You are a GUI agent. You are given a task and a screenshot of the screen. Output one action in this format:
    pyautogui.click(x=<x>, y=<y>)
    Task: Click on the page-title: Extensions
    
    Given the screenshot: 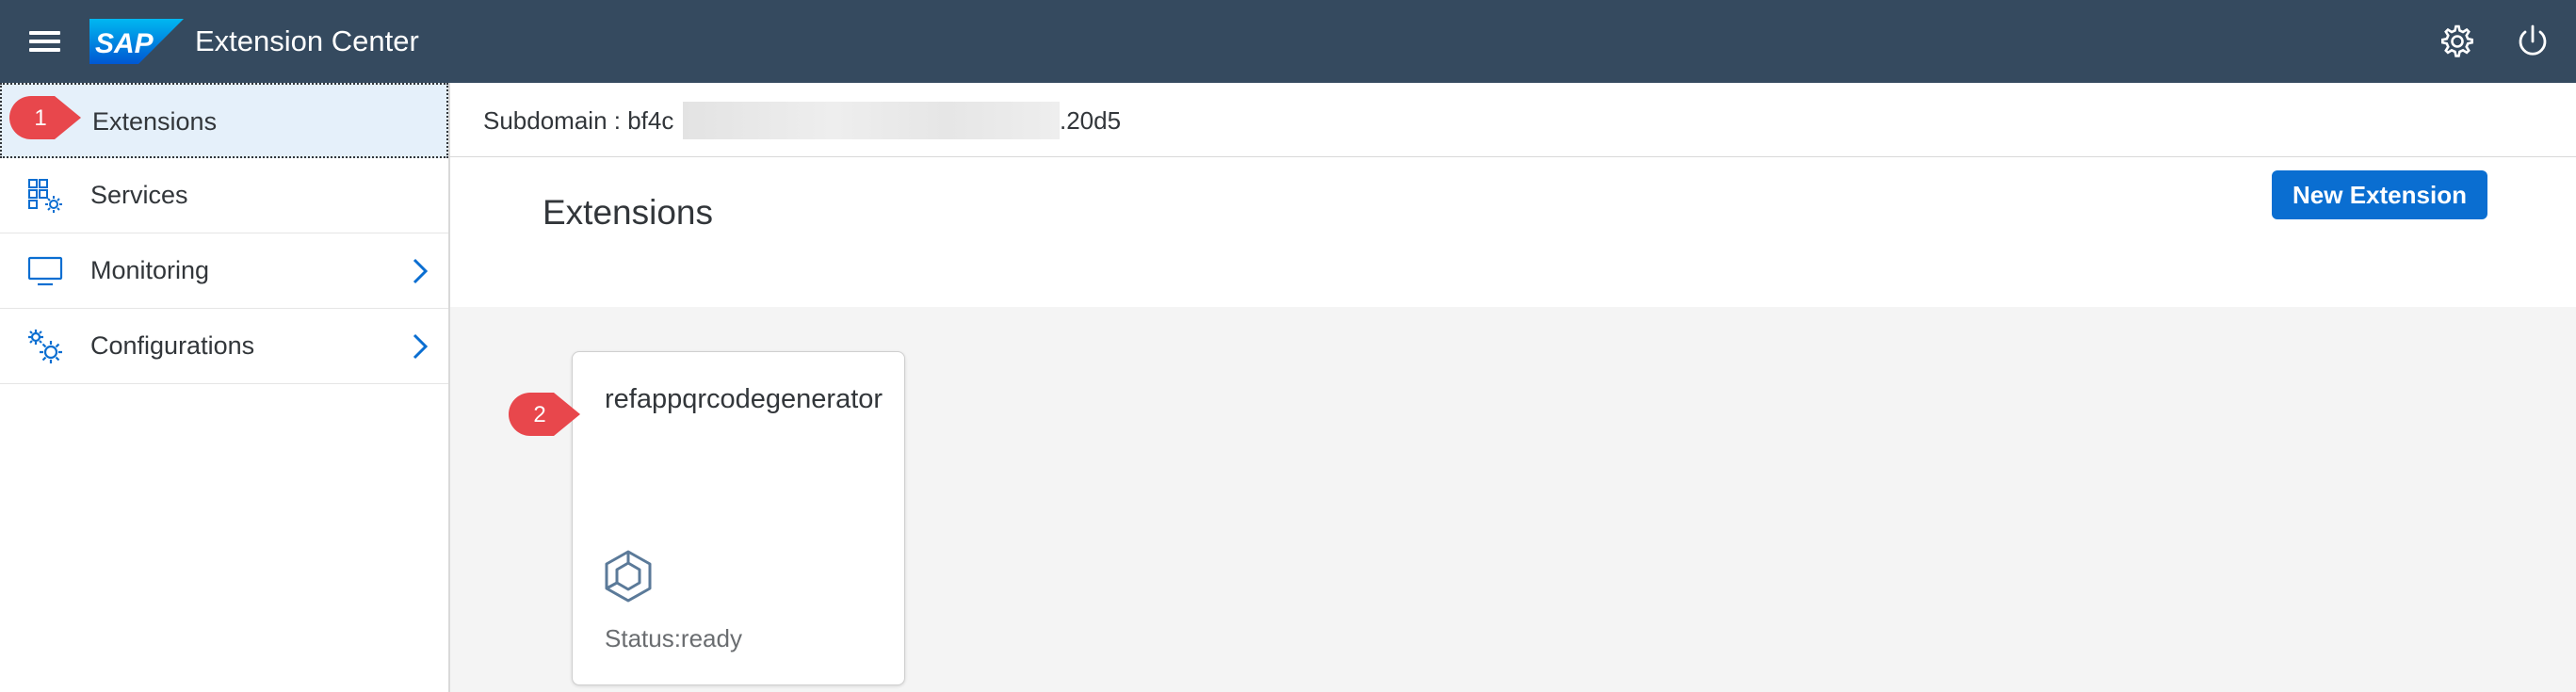 What is the action you would take?
    pyautogui.click(x=628, y=212)
    